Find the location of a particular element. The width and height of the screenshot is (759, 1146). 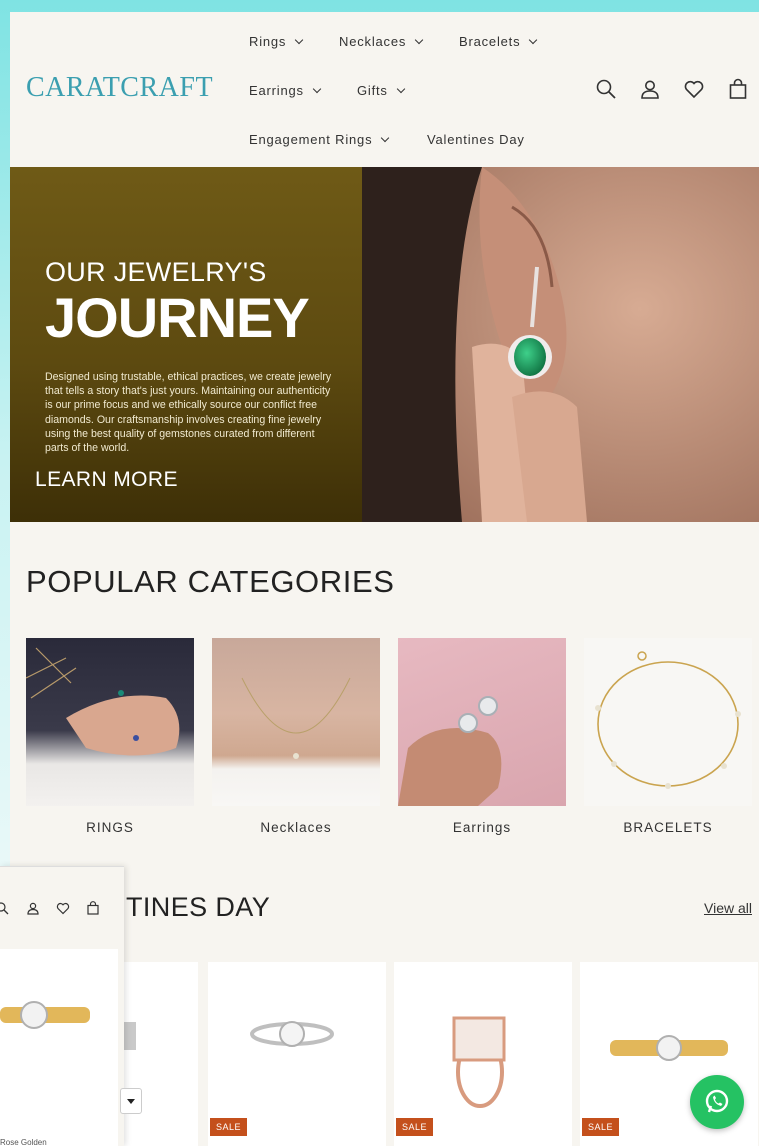

category-image-necklaces is located at coordinates (296, 722).